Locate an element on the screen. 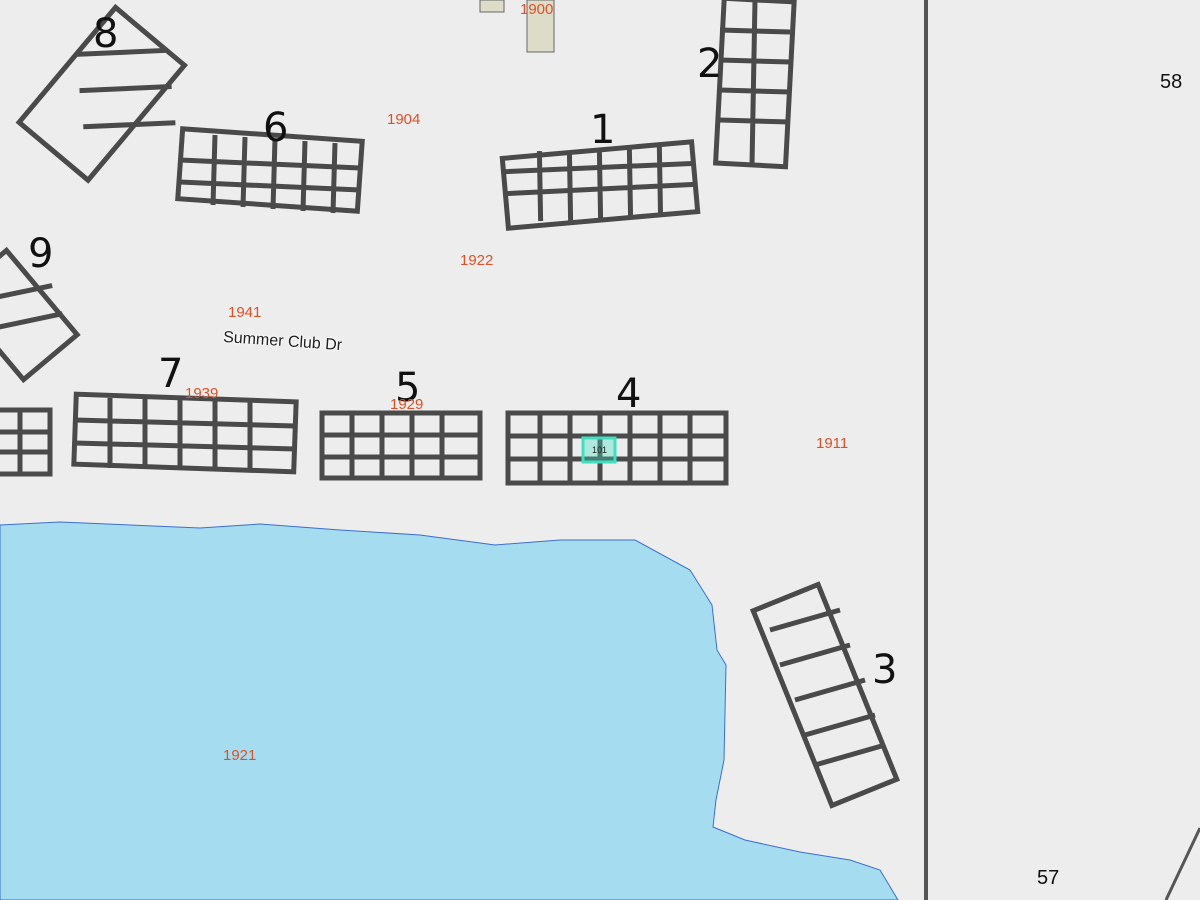  parcel-label: 1900 is located at coordinates (536, 9).